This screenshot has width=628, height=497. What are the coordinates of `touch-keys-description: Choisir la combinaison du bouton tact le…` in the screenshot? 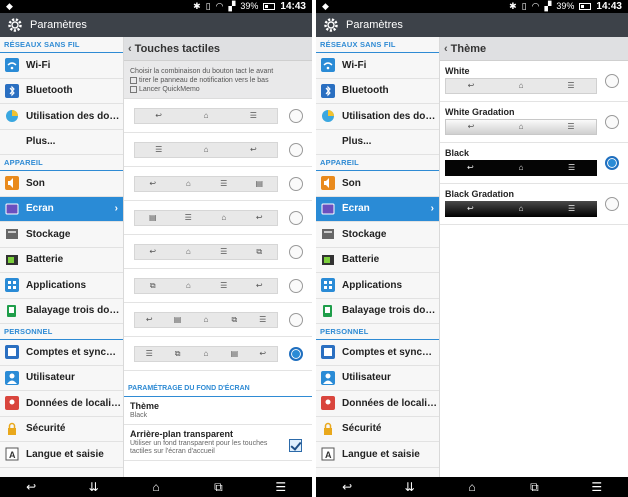 It's located at (218, 80).